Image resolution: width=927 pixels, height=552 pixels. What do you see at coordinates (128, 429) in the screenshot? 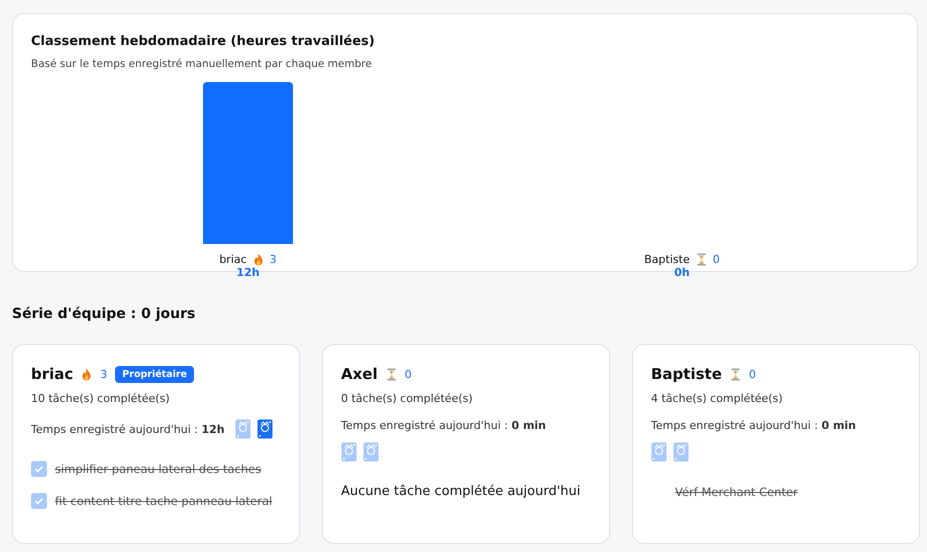
I see `time-logged-text: Temps enregistré aujourd'hui : 12h` at bounding box center [128, 429].